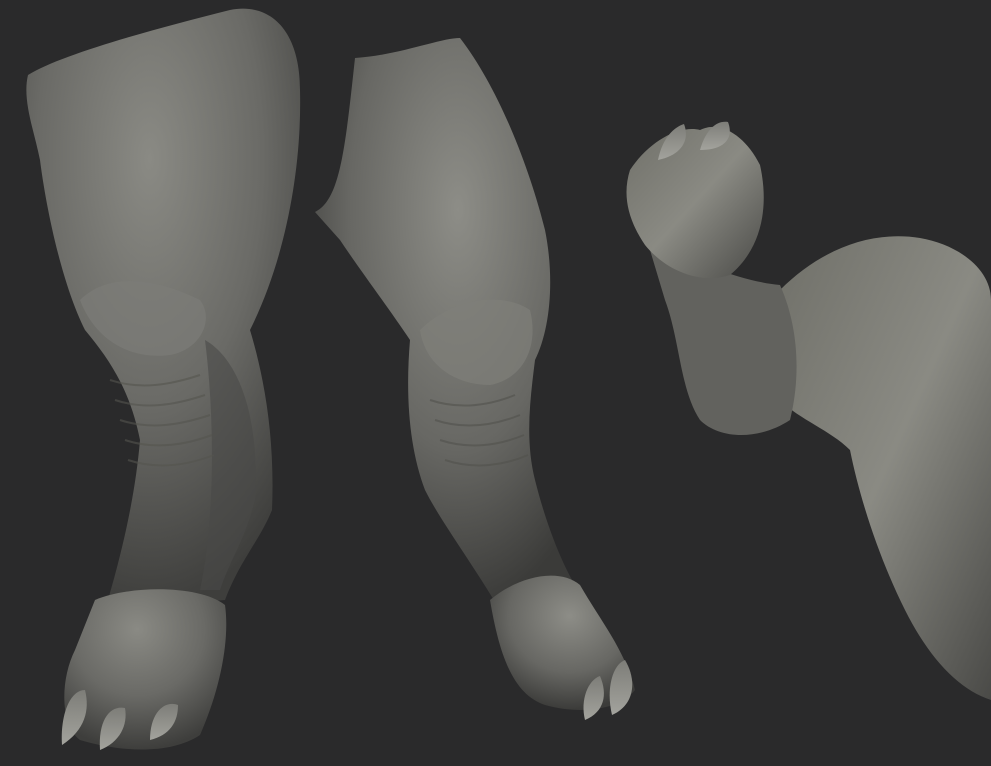 The image size is (991, 766). What do you see at coordinates (885, 468) in the screenshot?
I see `thigh-shape` at bounding box center [885, 468].